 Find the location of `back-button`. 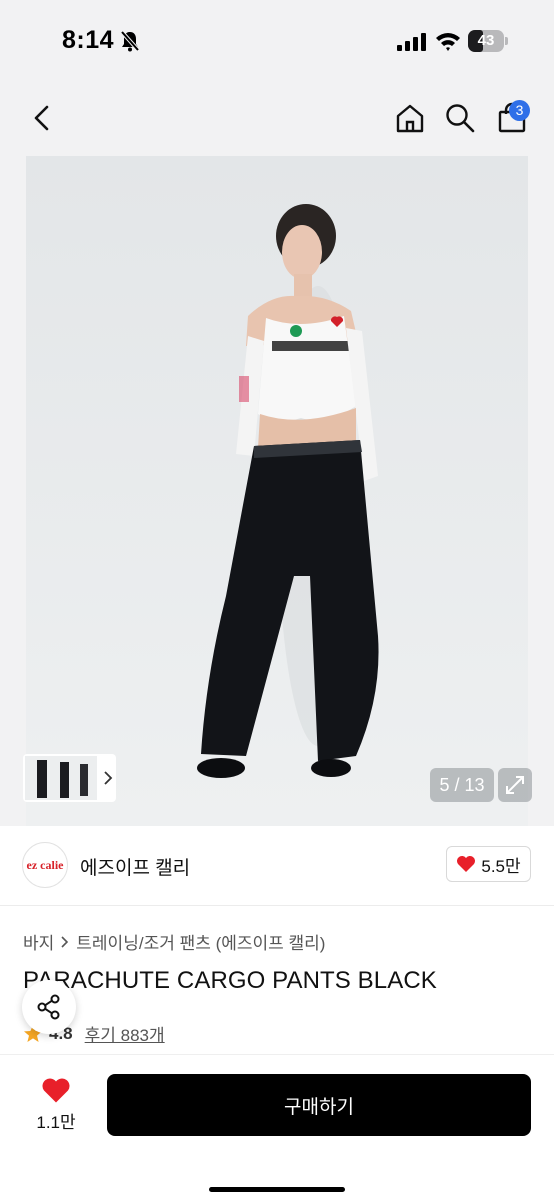

back-button is located at coordinates (42, 118).